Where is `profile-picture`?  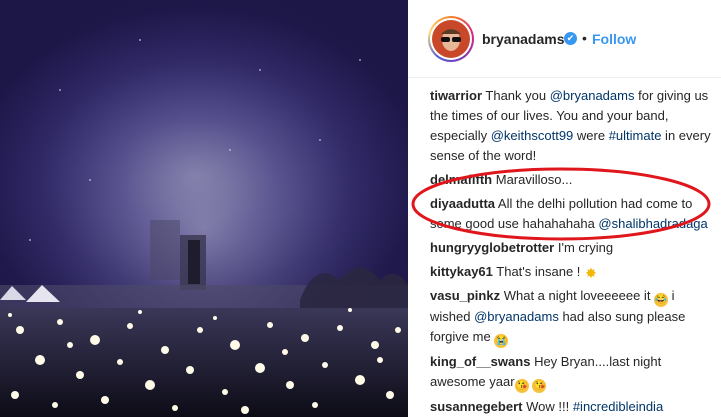
profile-picture is located at coordinates (451, 39).